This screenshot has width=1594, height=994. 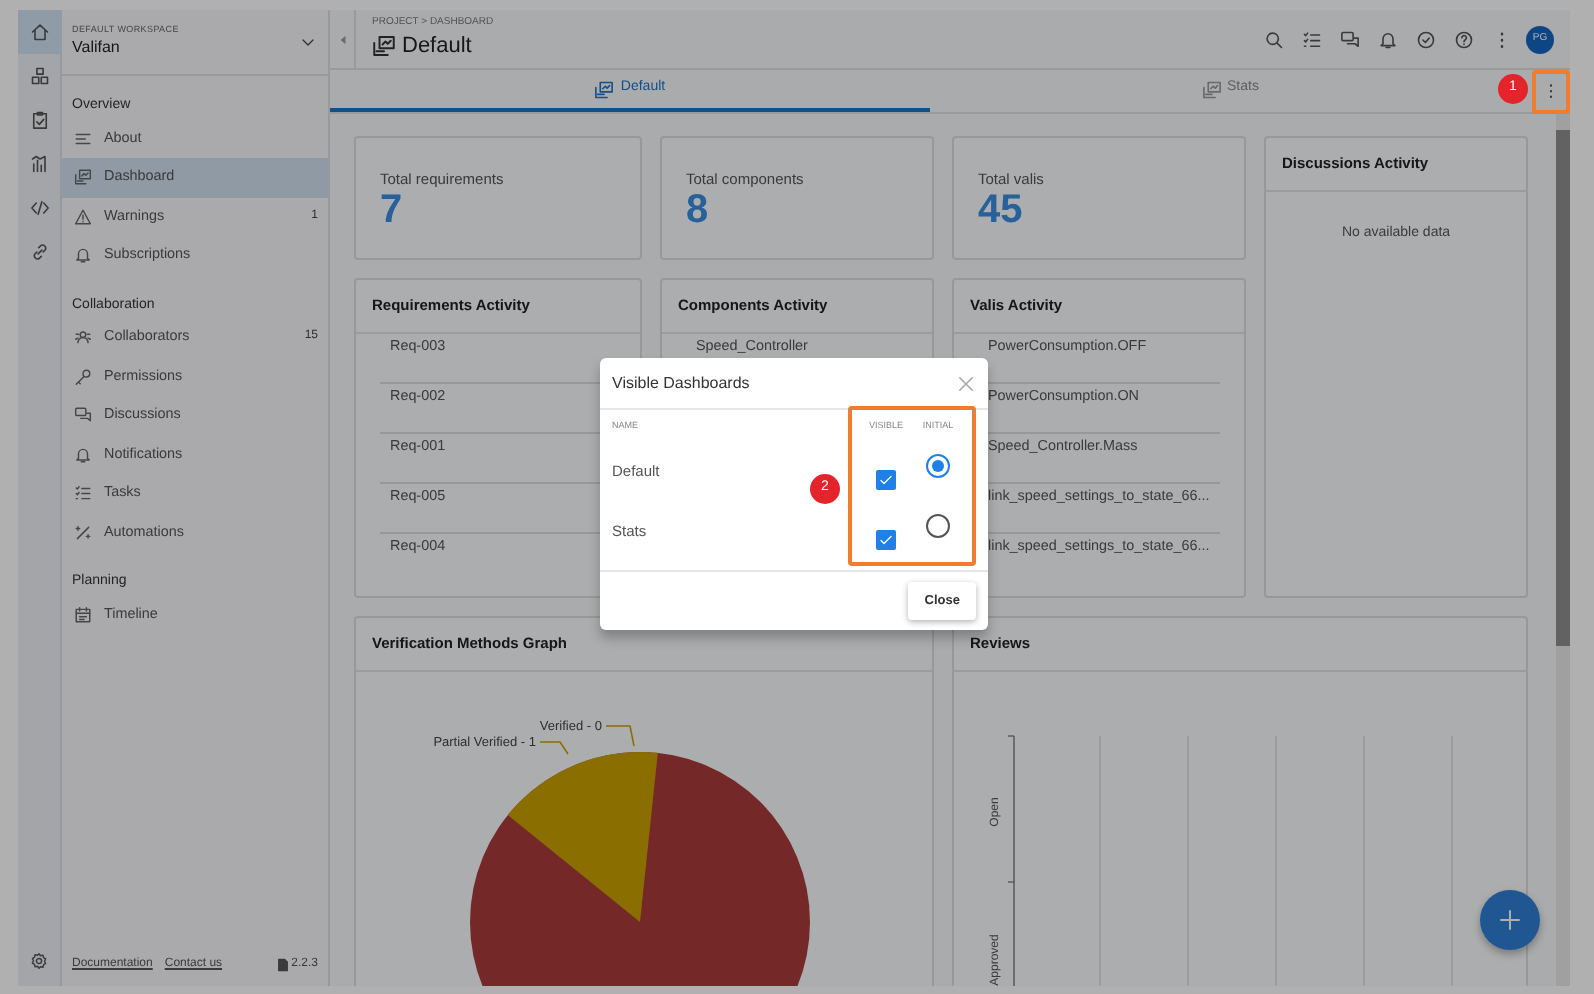 I want to click on close-button, so click(x=966, y=383).